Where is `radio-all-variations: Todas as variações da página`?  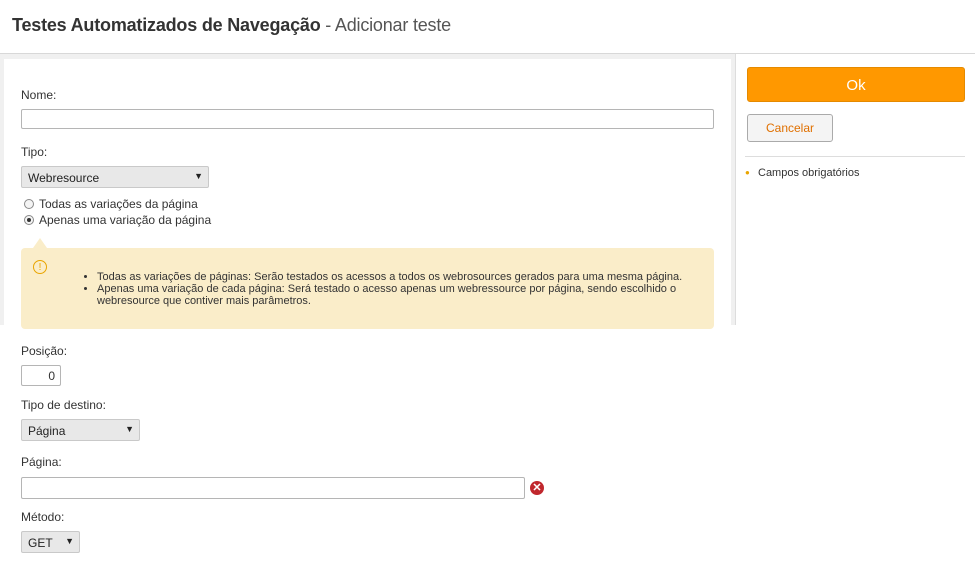
radio-all-variations: Todas as variações da página is located at coordinates (111, 204).